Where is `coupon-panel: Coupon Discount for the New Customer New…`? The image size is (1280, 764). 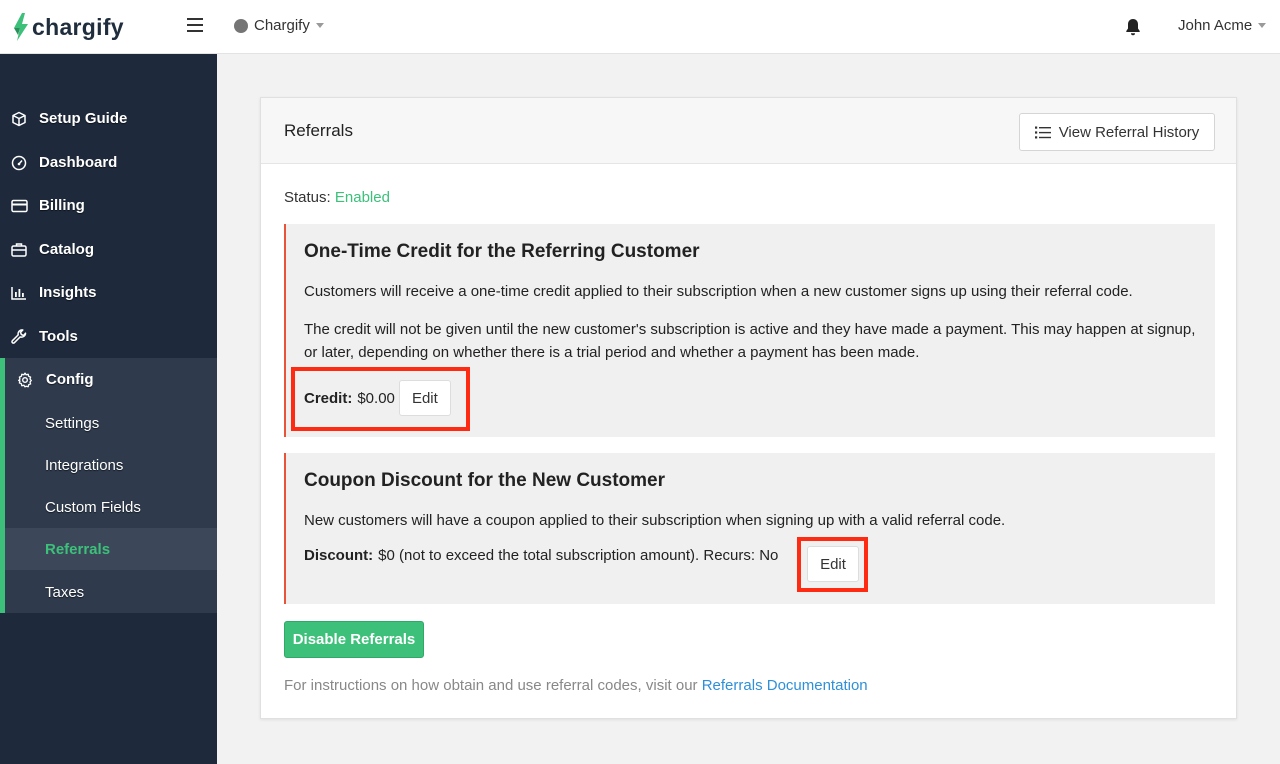
coupon-panel: Coupon Discount for the New Customer New… is located at coordinates (749, 528).